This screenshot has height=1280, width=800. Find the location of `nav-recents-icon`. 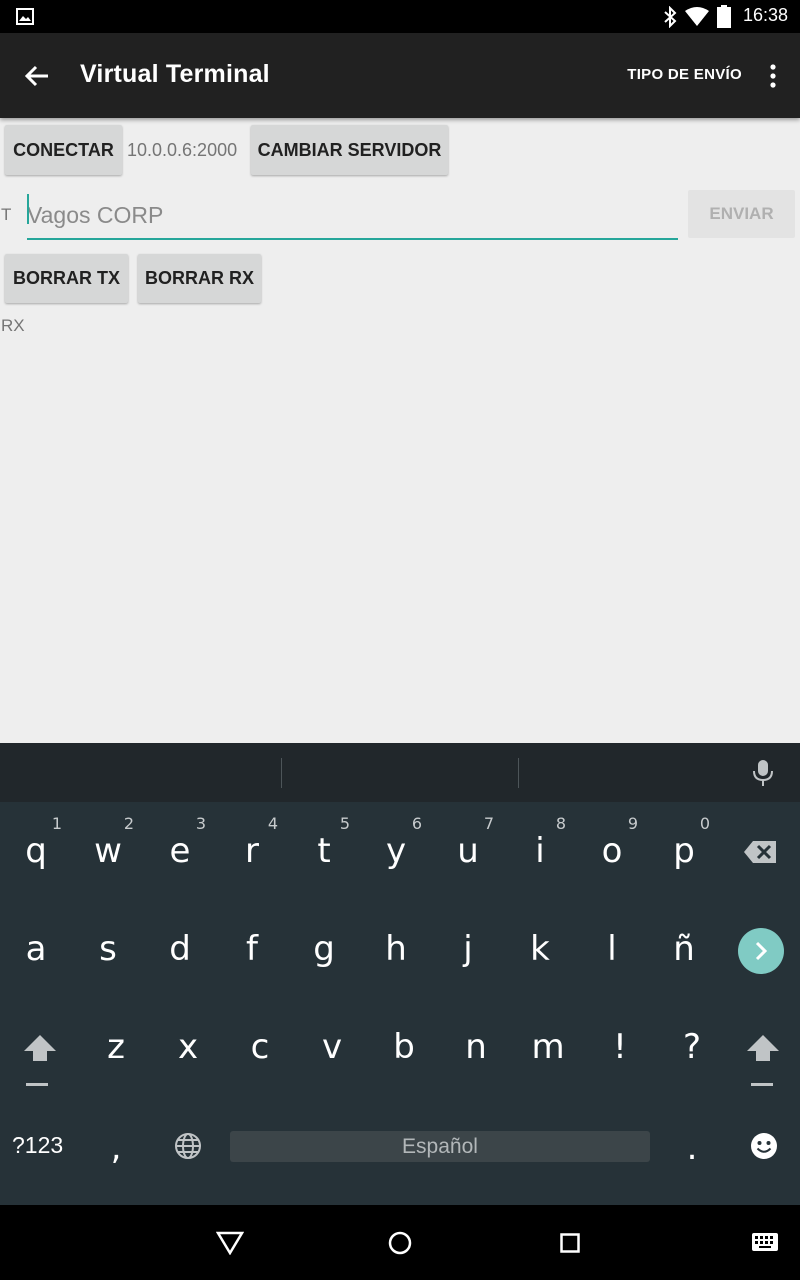

nav-recents-icon is located at coordinates (570, 1243).